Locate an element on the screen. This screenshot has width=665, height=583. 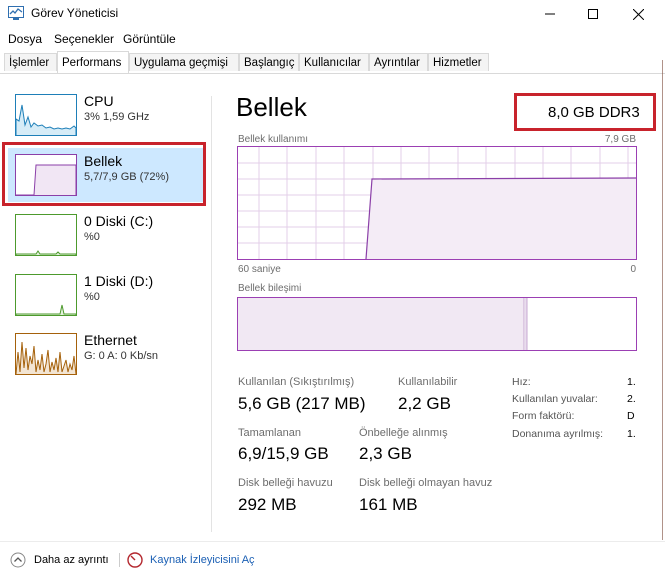
sidebar-item-cpu: CPU 3% 1,59 GHz is located at coordinates (110, 116).